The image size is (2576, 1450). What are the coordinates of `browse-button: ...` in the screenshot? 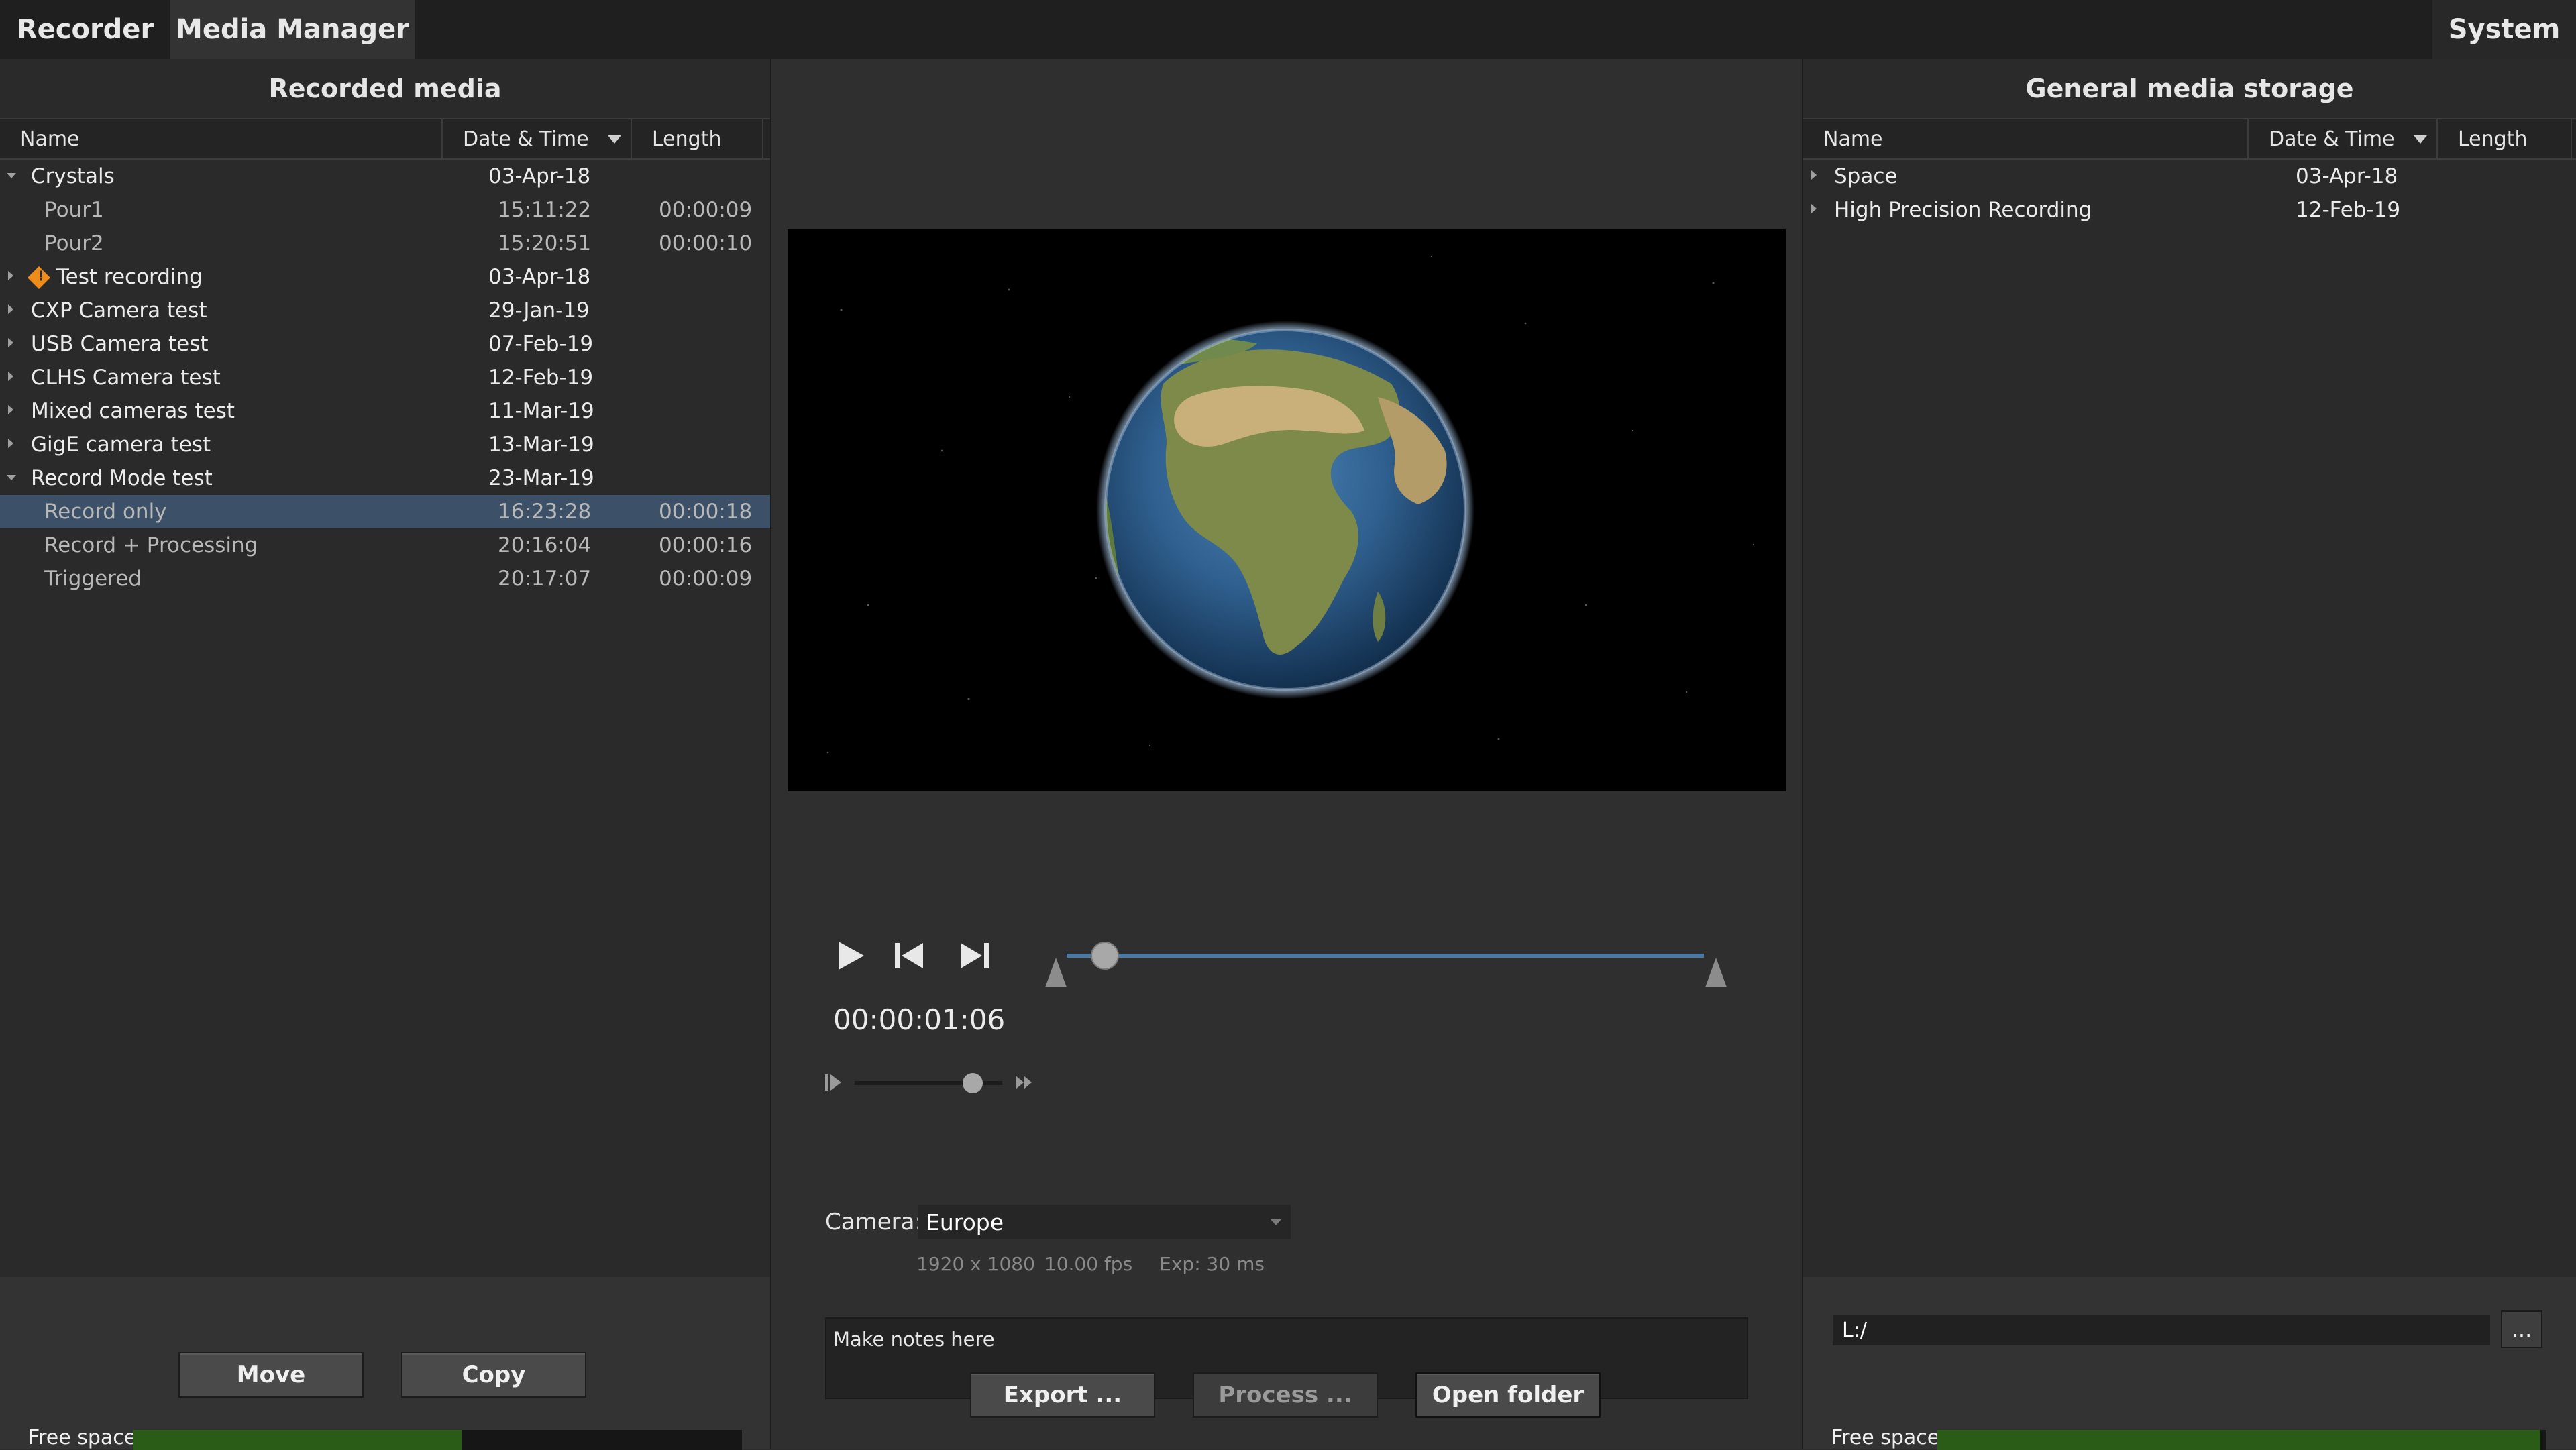 It's located at (2521, 1329).